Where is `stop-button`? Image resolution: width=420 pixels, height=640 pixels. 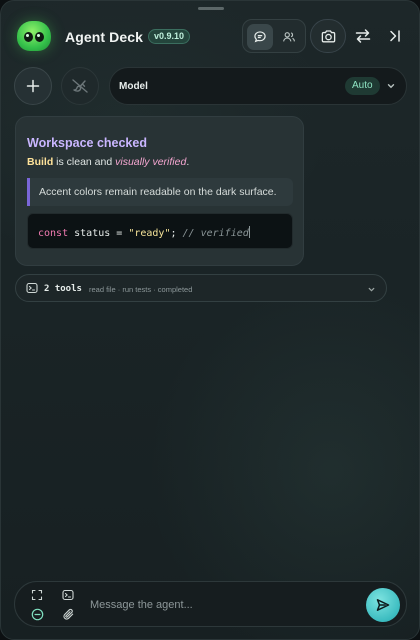 stop-button is located at coordinates (37, 614).